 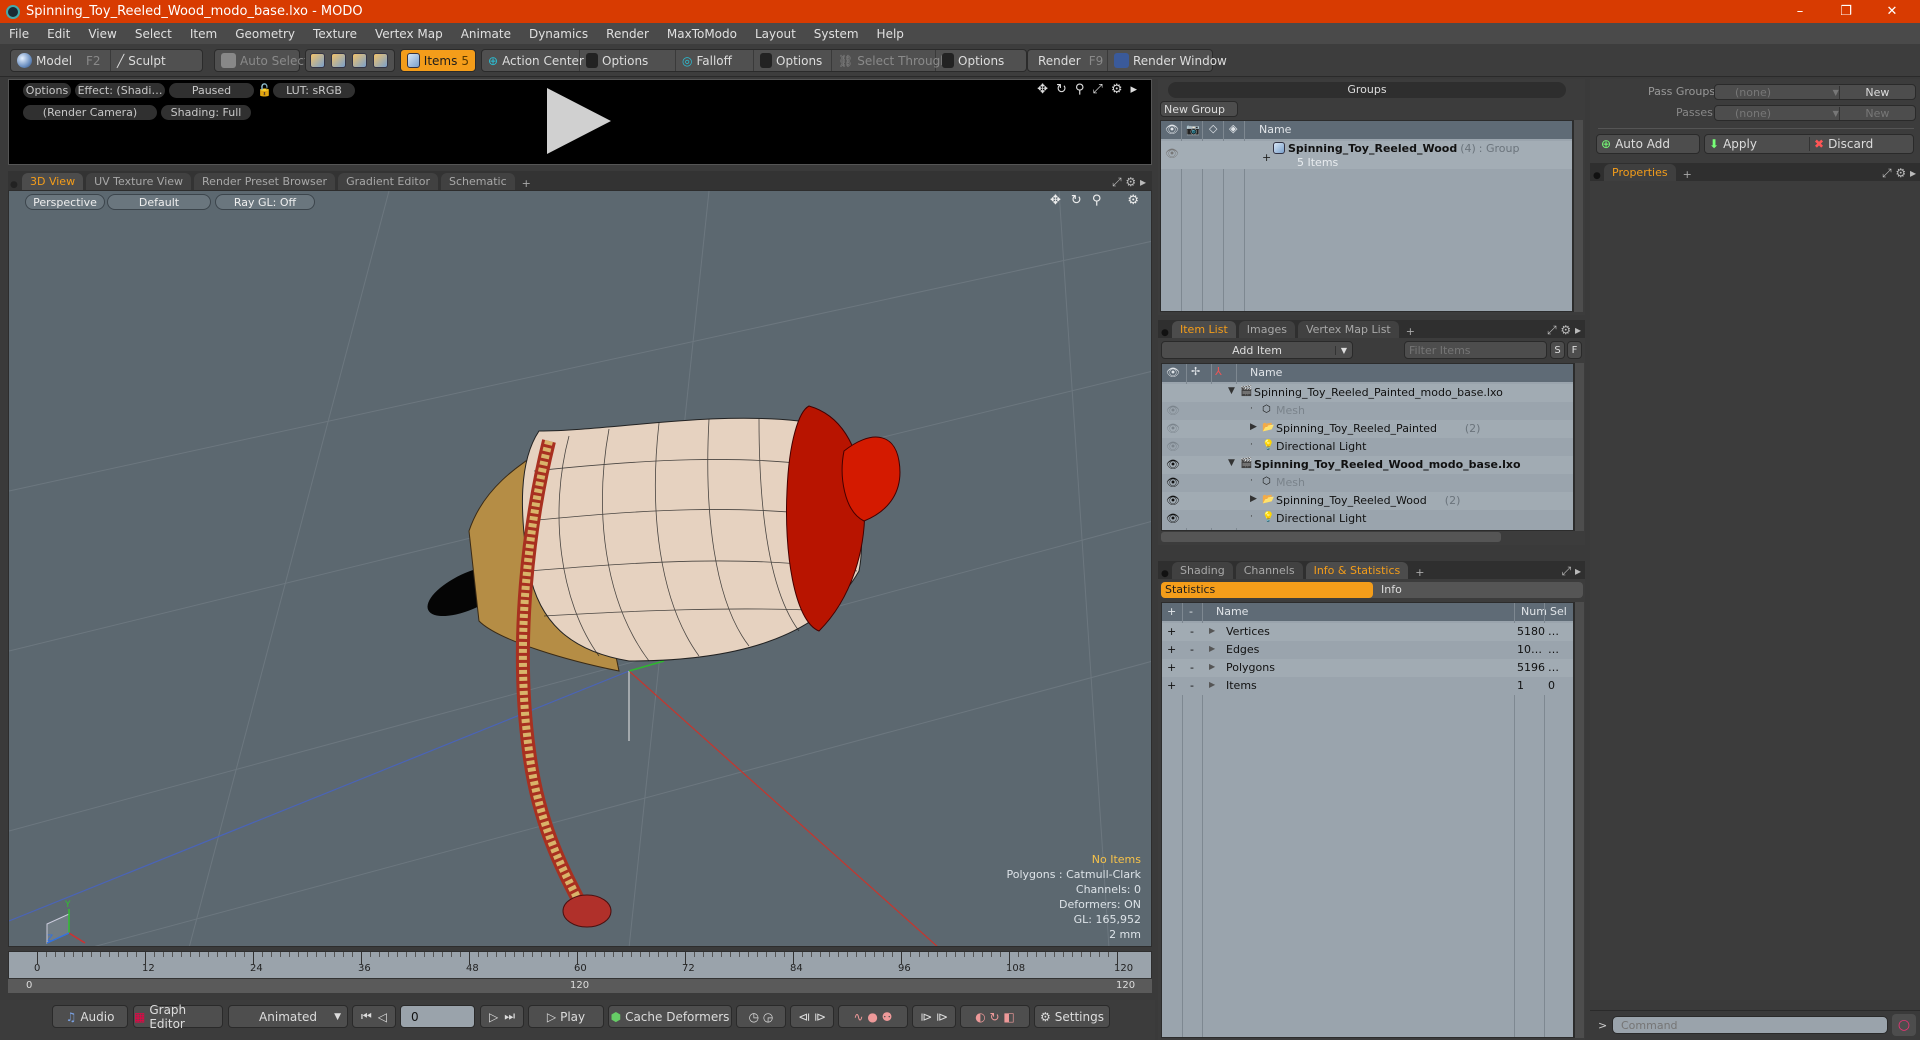 I want to click on key-tools-3: ∿ ● ⚉, so click(x=873, y=1016).